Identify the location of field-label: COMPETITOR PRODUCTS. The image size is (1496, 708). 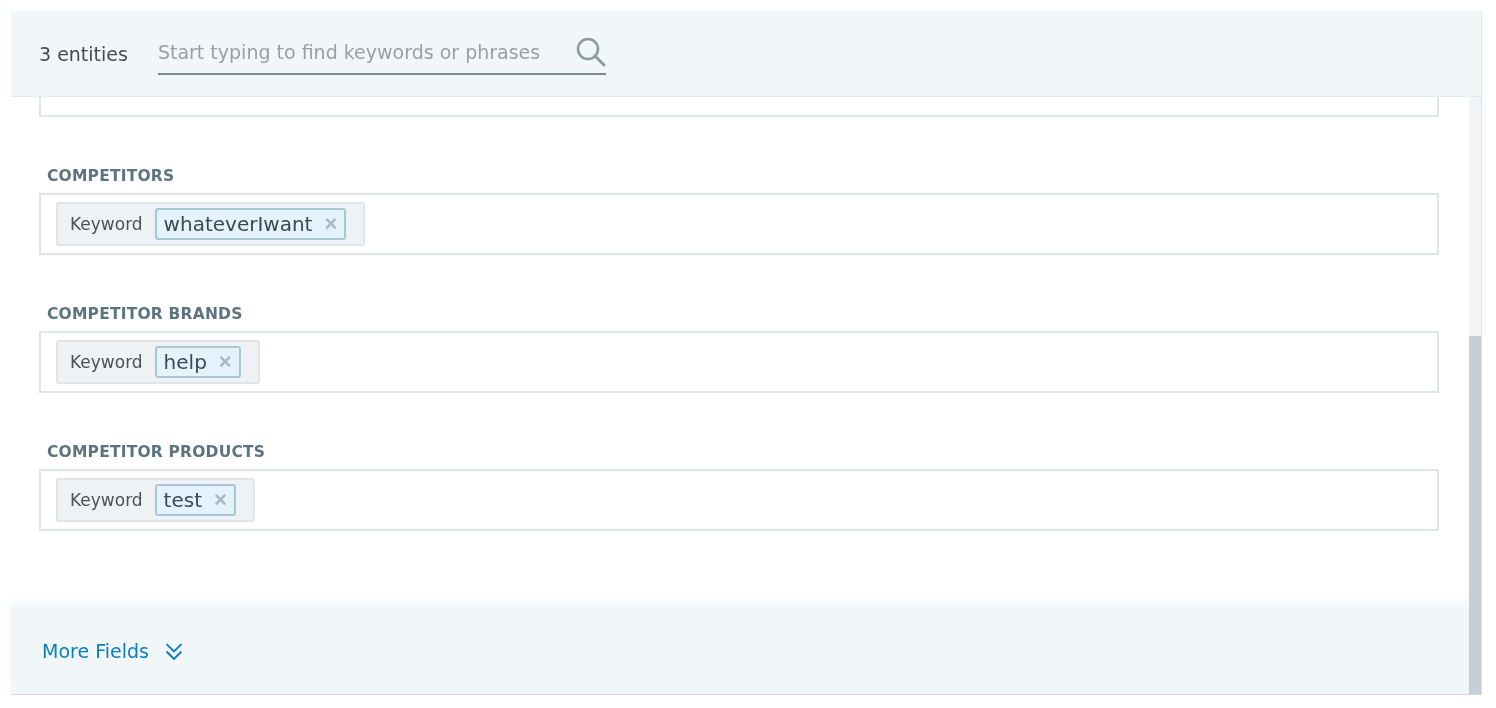
(157, 452).